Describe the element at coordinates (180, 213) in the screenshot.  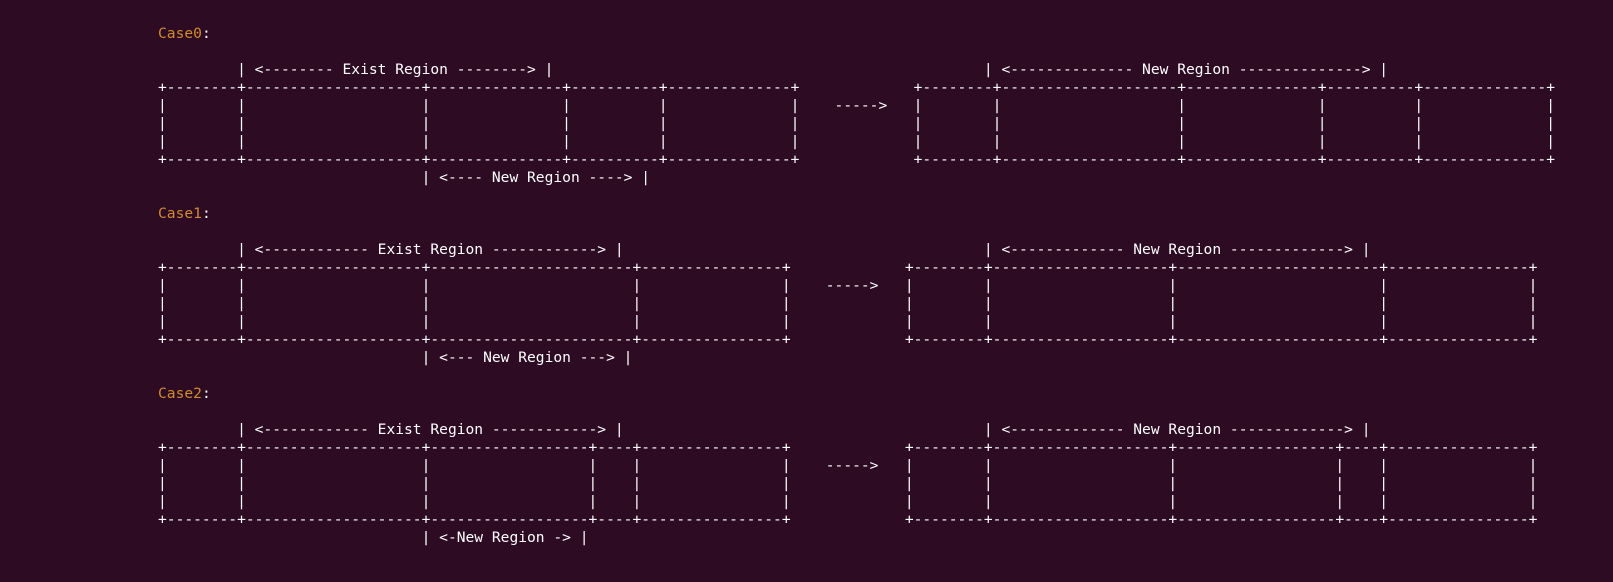
I see `case1-label: Case1` at that location.